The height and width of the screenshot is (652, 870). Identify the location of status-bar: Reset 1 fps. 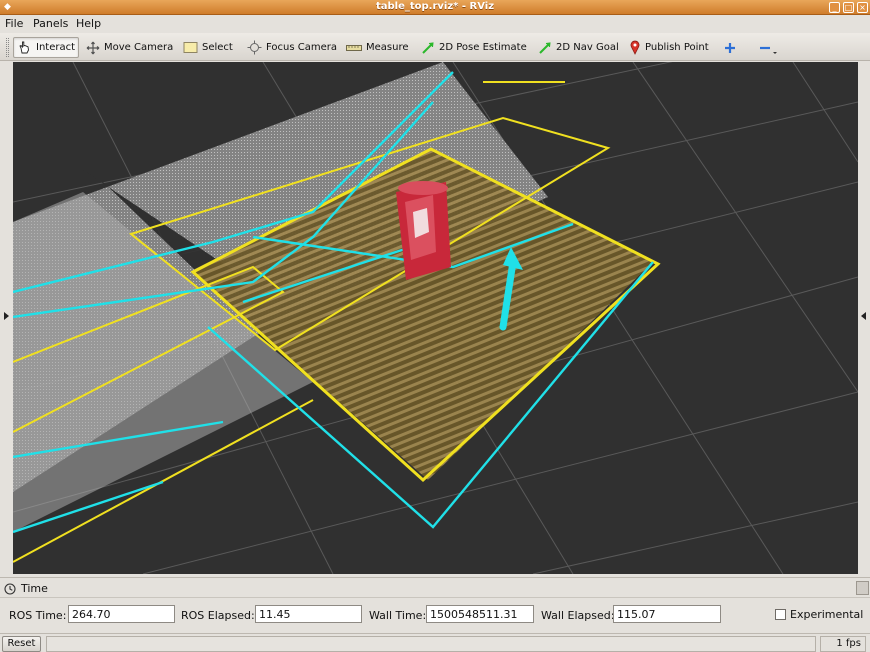
(435, 642).